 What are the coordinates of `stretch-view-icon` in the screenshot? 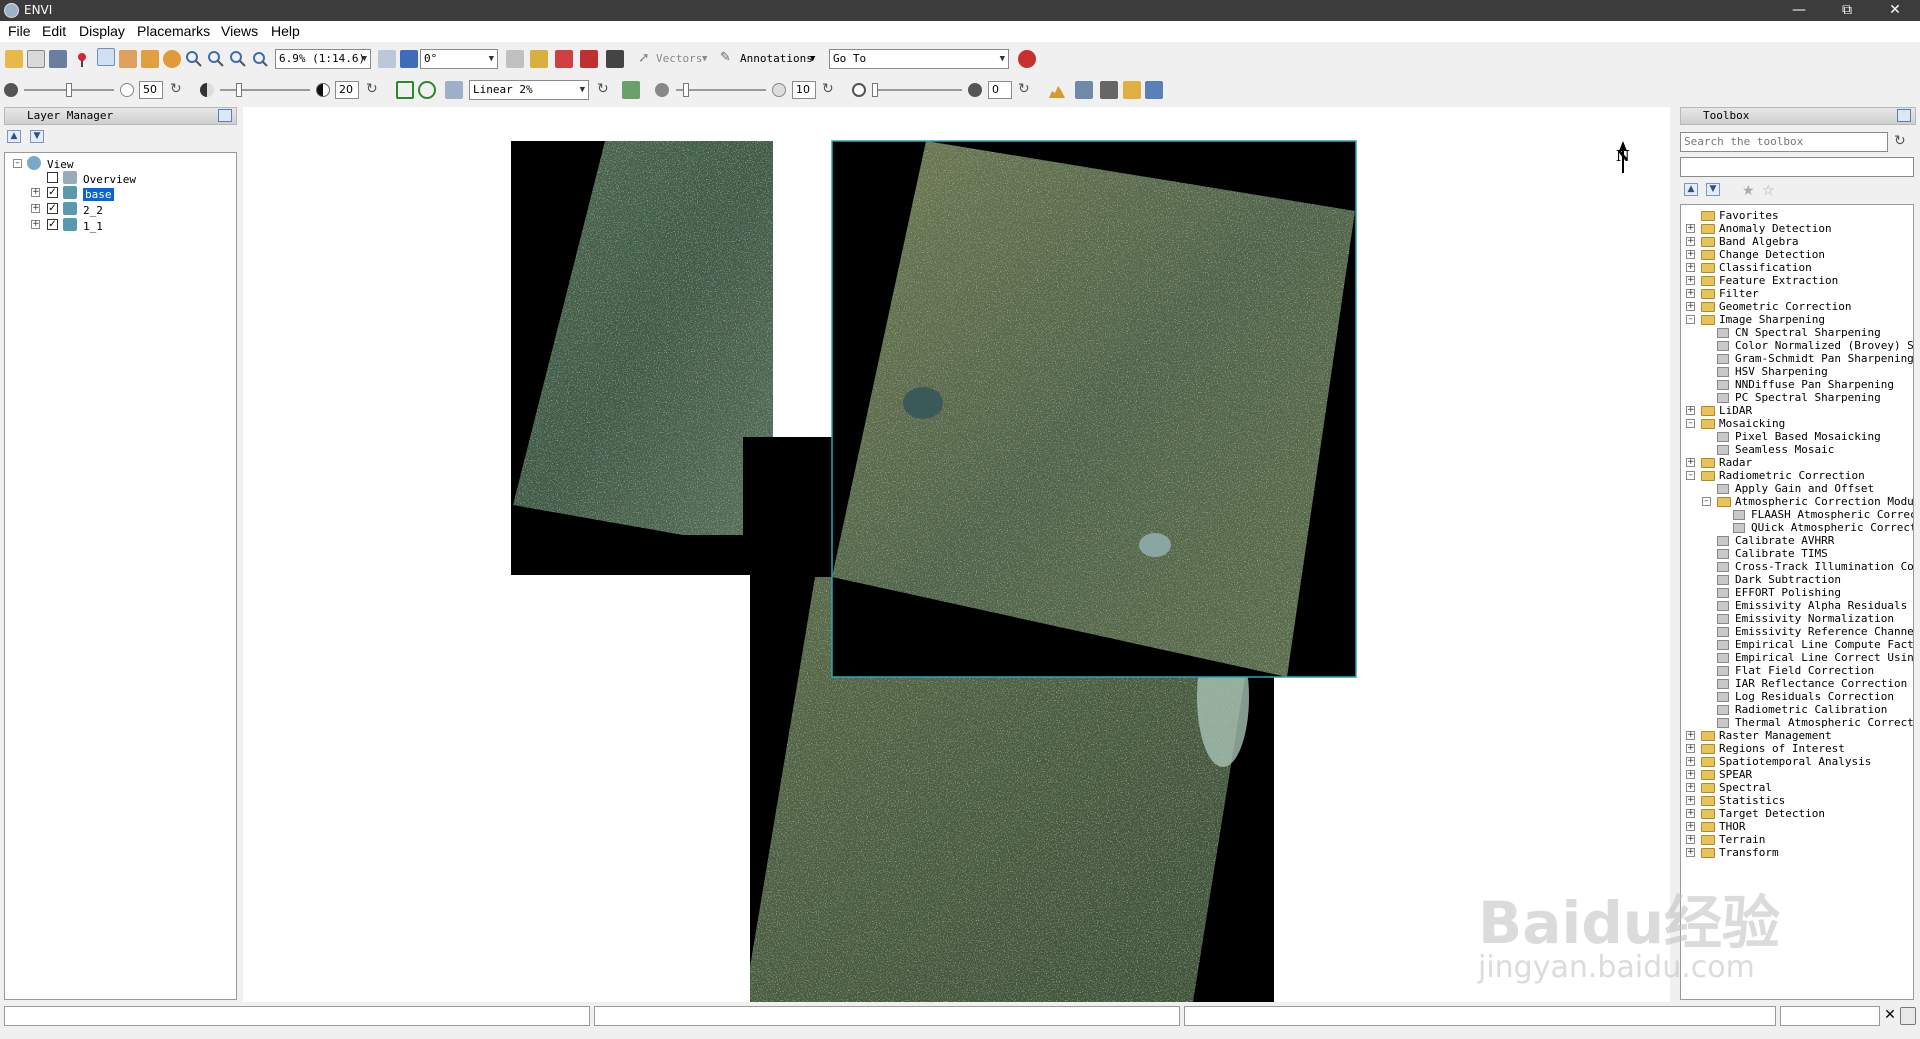 It's located at (427, 90).